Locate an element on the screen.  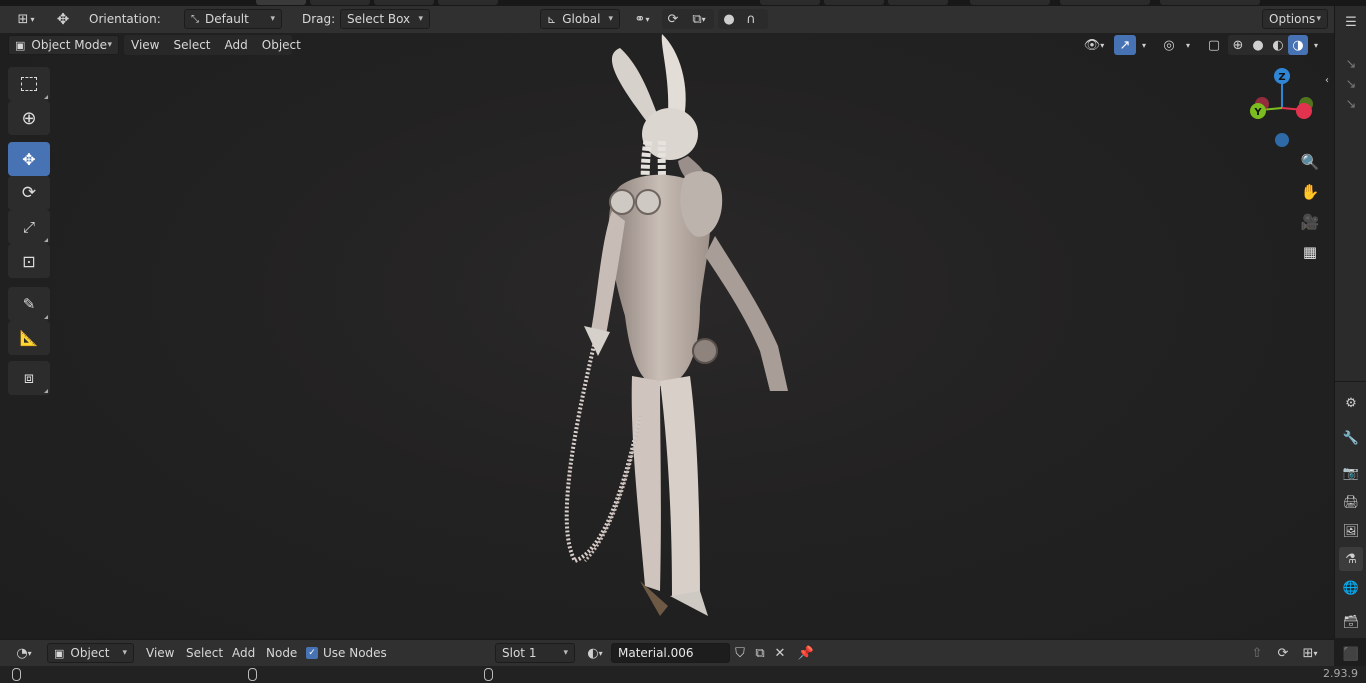
move-tool: ✥ is located at coordinates (29, 159).